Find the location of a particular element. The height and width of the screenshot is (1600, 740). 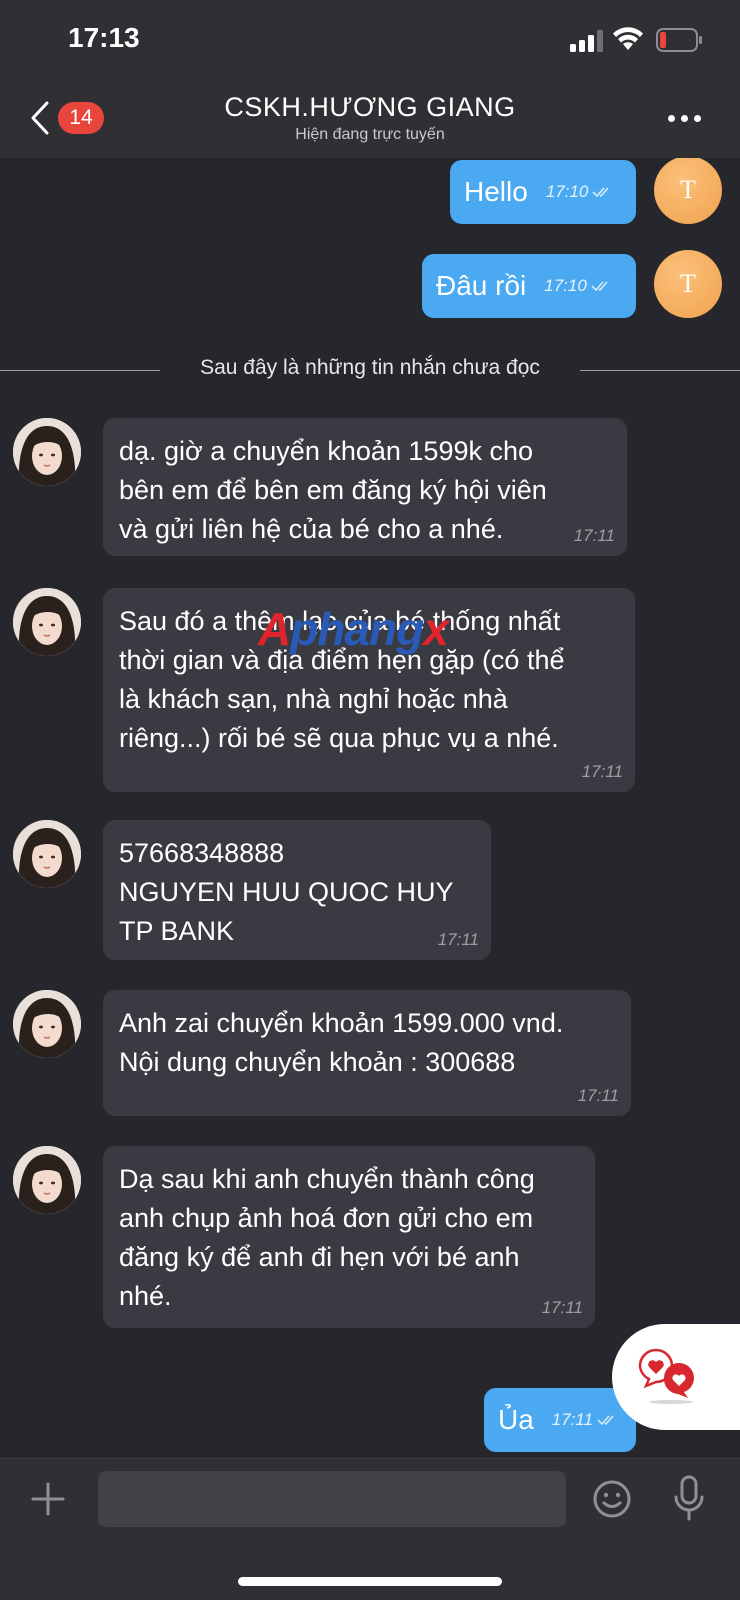

outgoing-message: Hello 17:10 is located at coordinates (543, 192).